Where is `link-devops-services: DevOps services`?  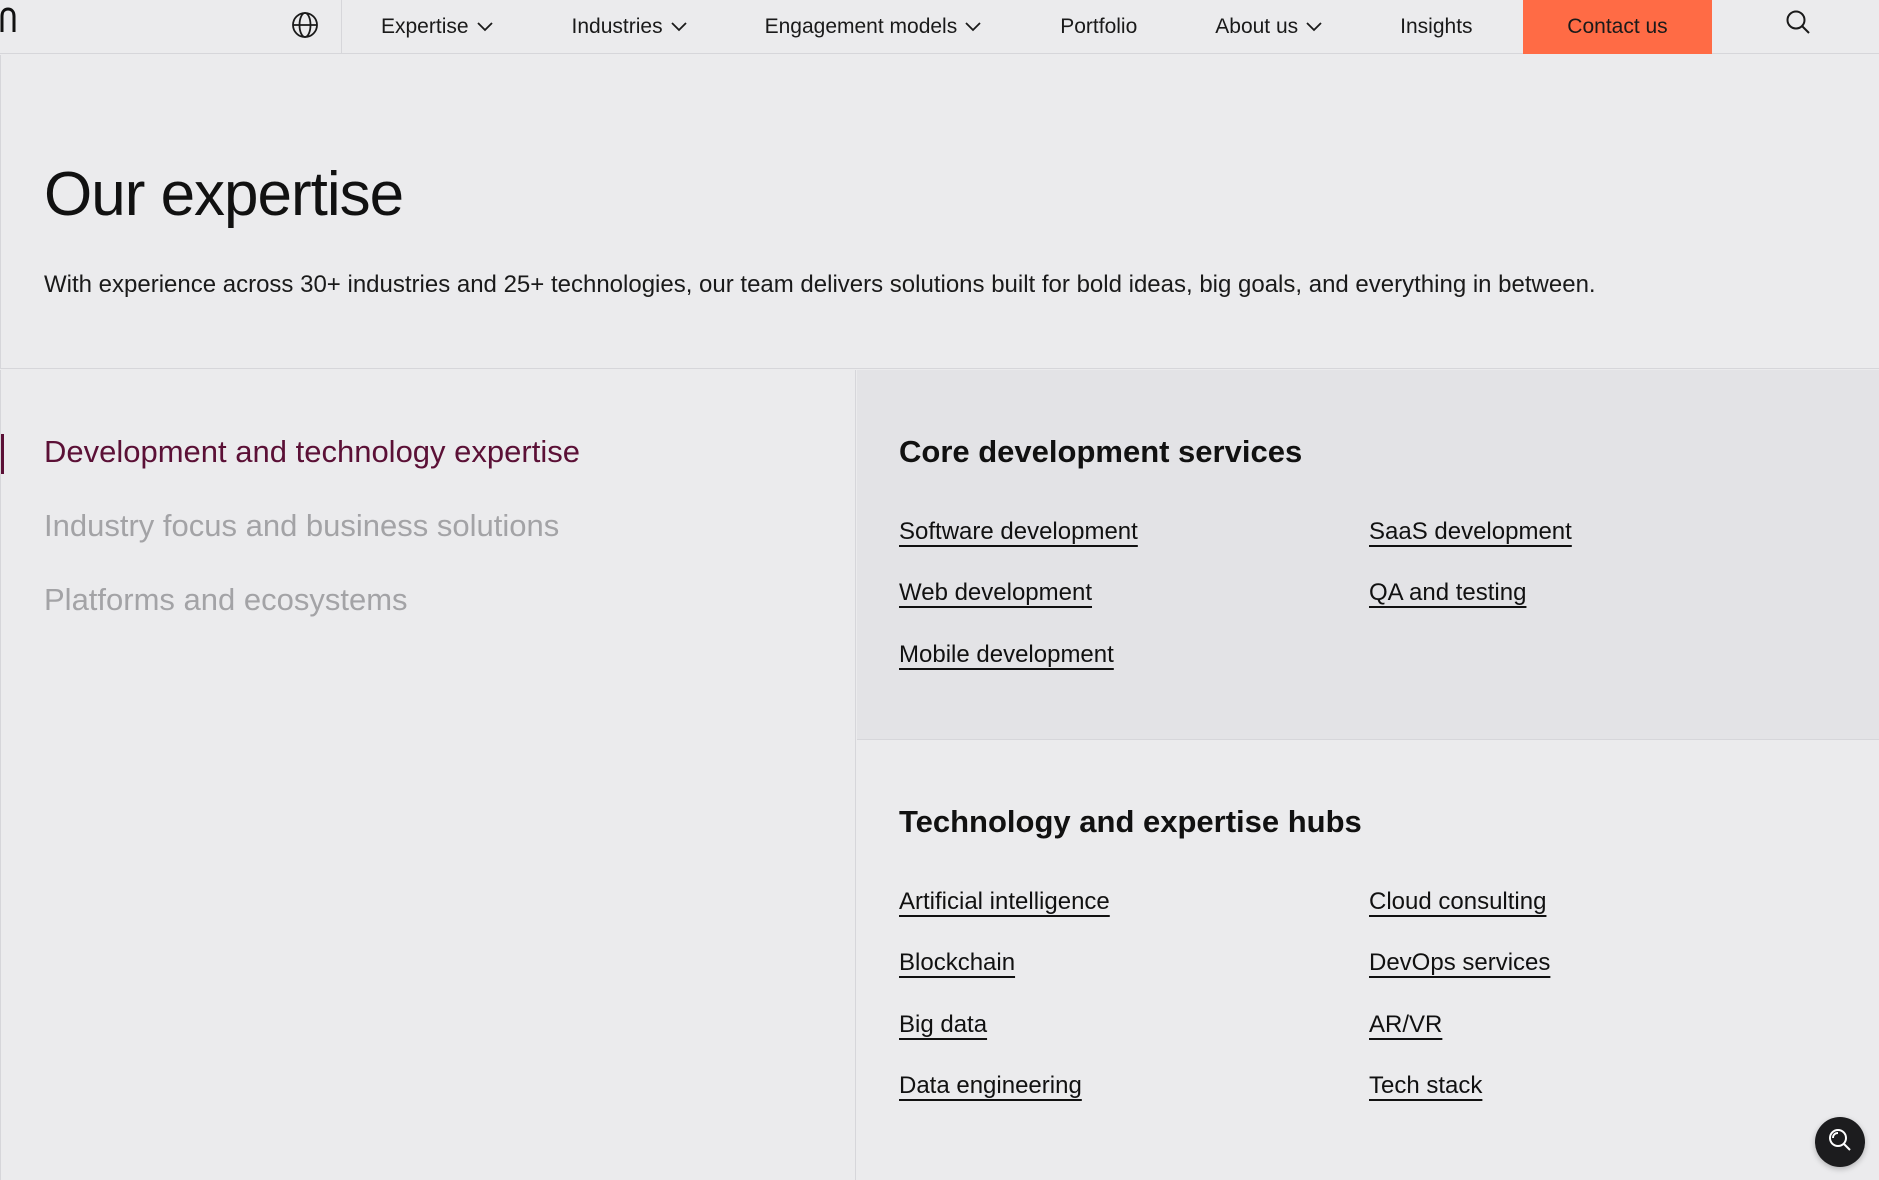
link-devops-services: DevOps services is located at coordinates (1459, 963).